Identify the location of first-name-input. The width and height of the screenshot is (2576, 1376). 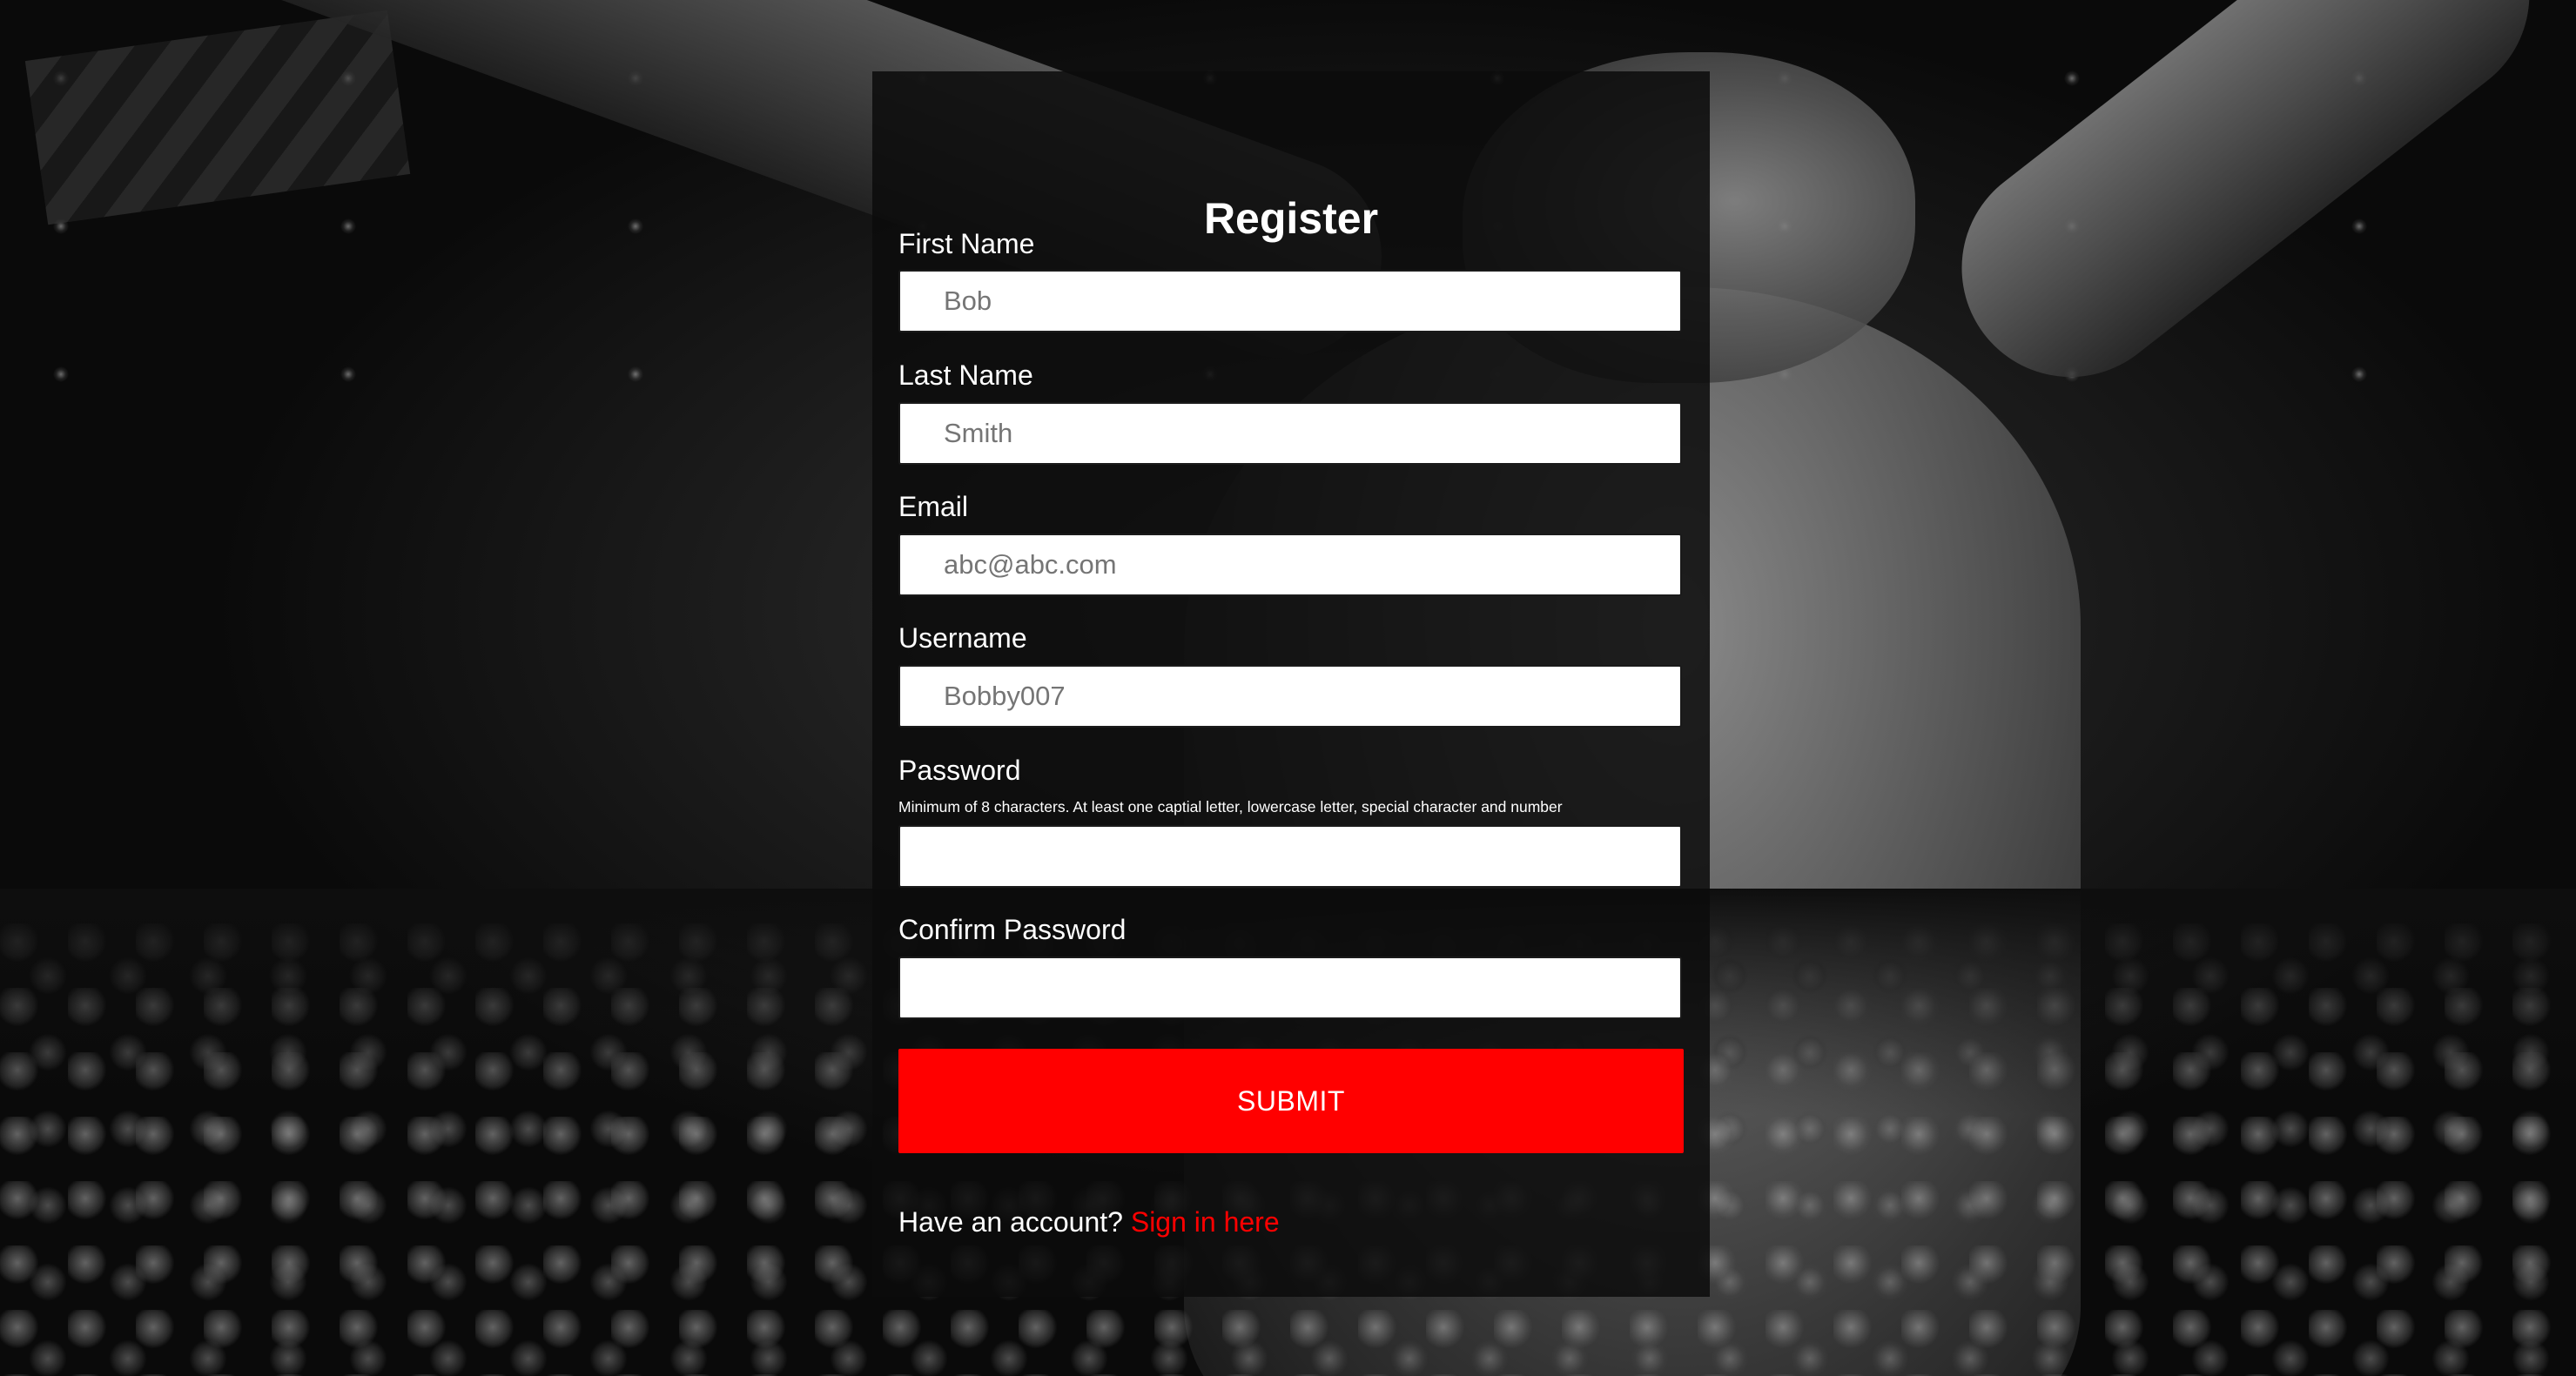
(1290, 301).